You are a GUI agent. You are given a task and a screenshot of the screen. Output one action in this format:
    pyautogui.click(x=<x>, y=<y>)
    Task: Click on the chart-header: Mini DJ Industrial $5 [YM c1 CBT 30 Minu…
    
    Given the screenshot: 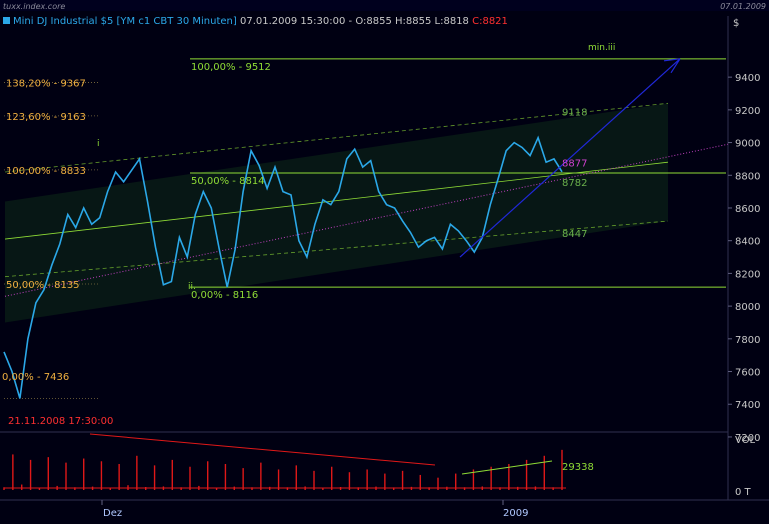 What is the action you would take?
    pyautogui.click(x=255, y=21)
    